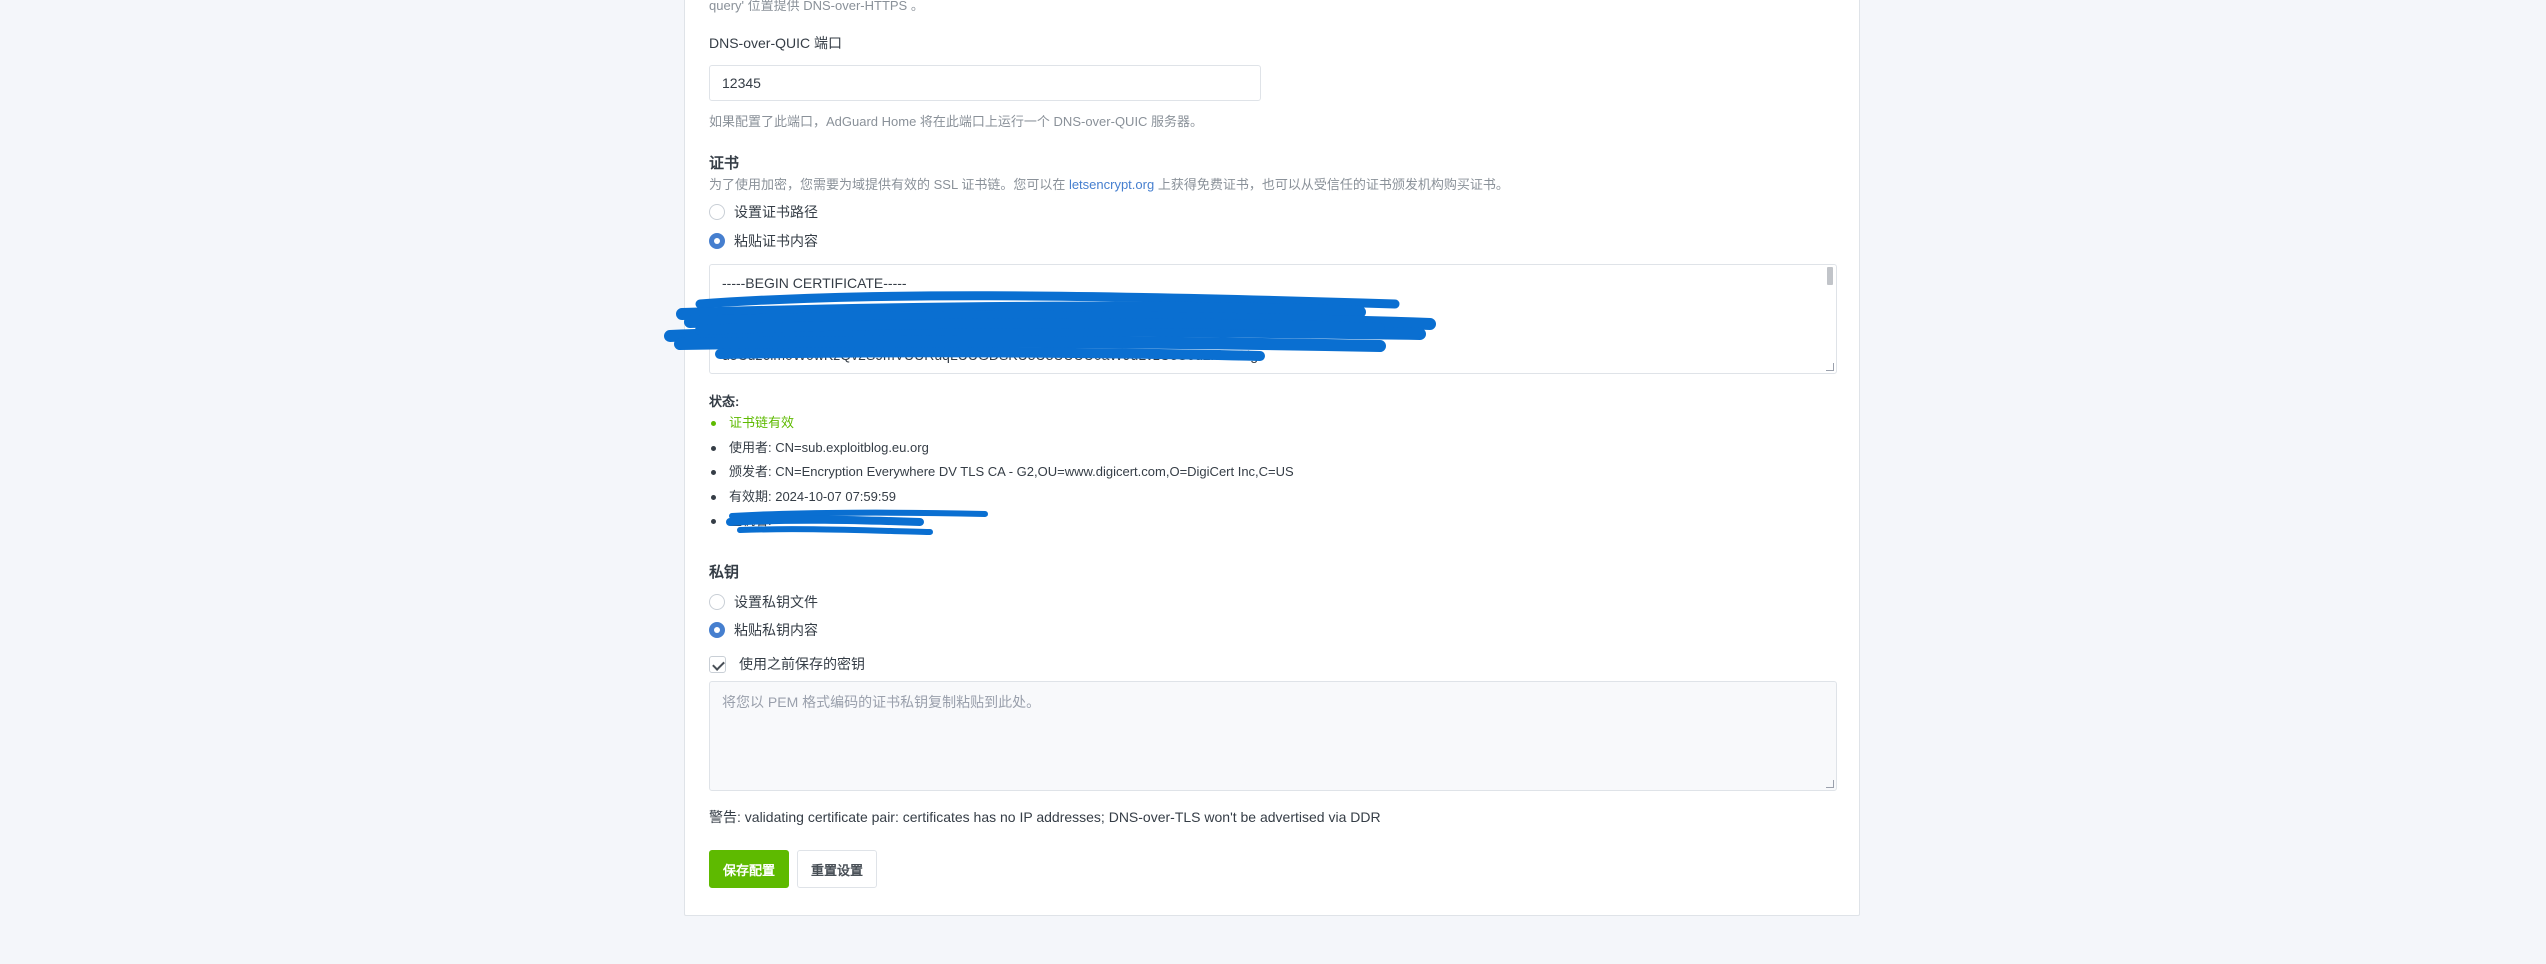 The height and width of the screenshot is (964, 2546). What do you see at coordinates (857, 522) in the screenshot?
I see `hostname-redaction-scribble` at bounding box center [857, 522].